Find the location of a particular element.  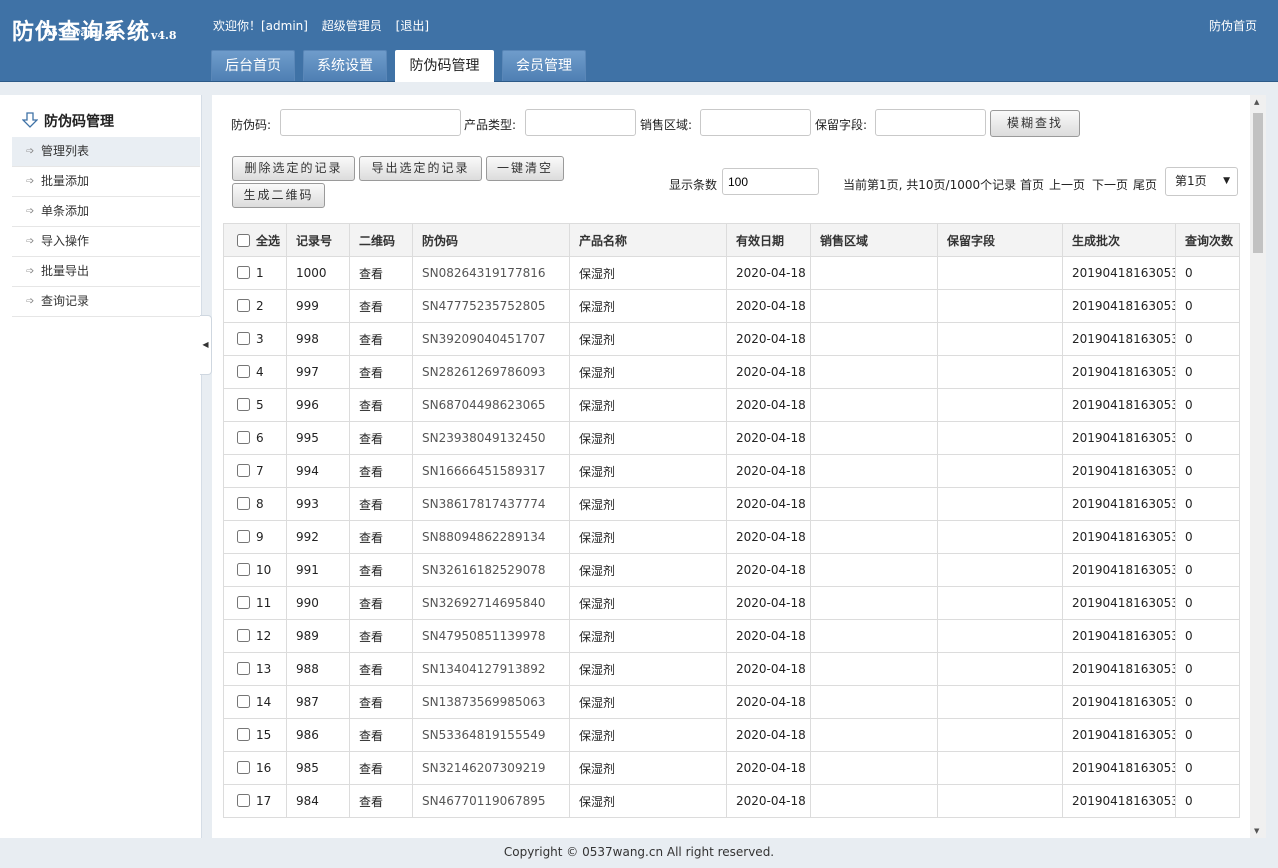

scroll-down-icon: ▼ is located at coordinates (1256, 831).